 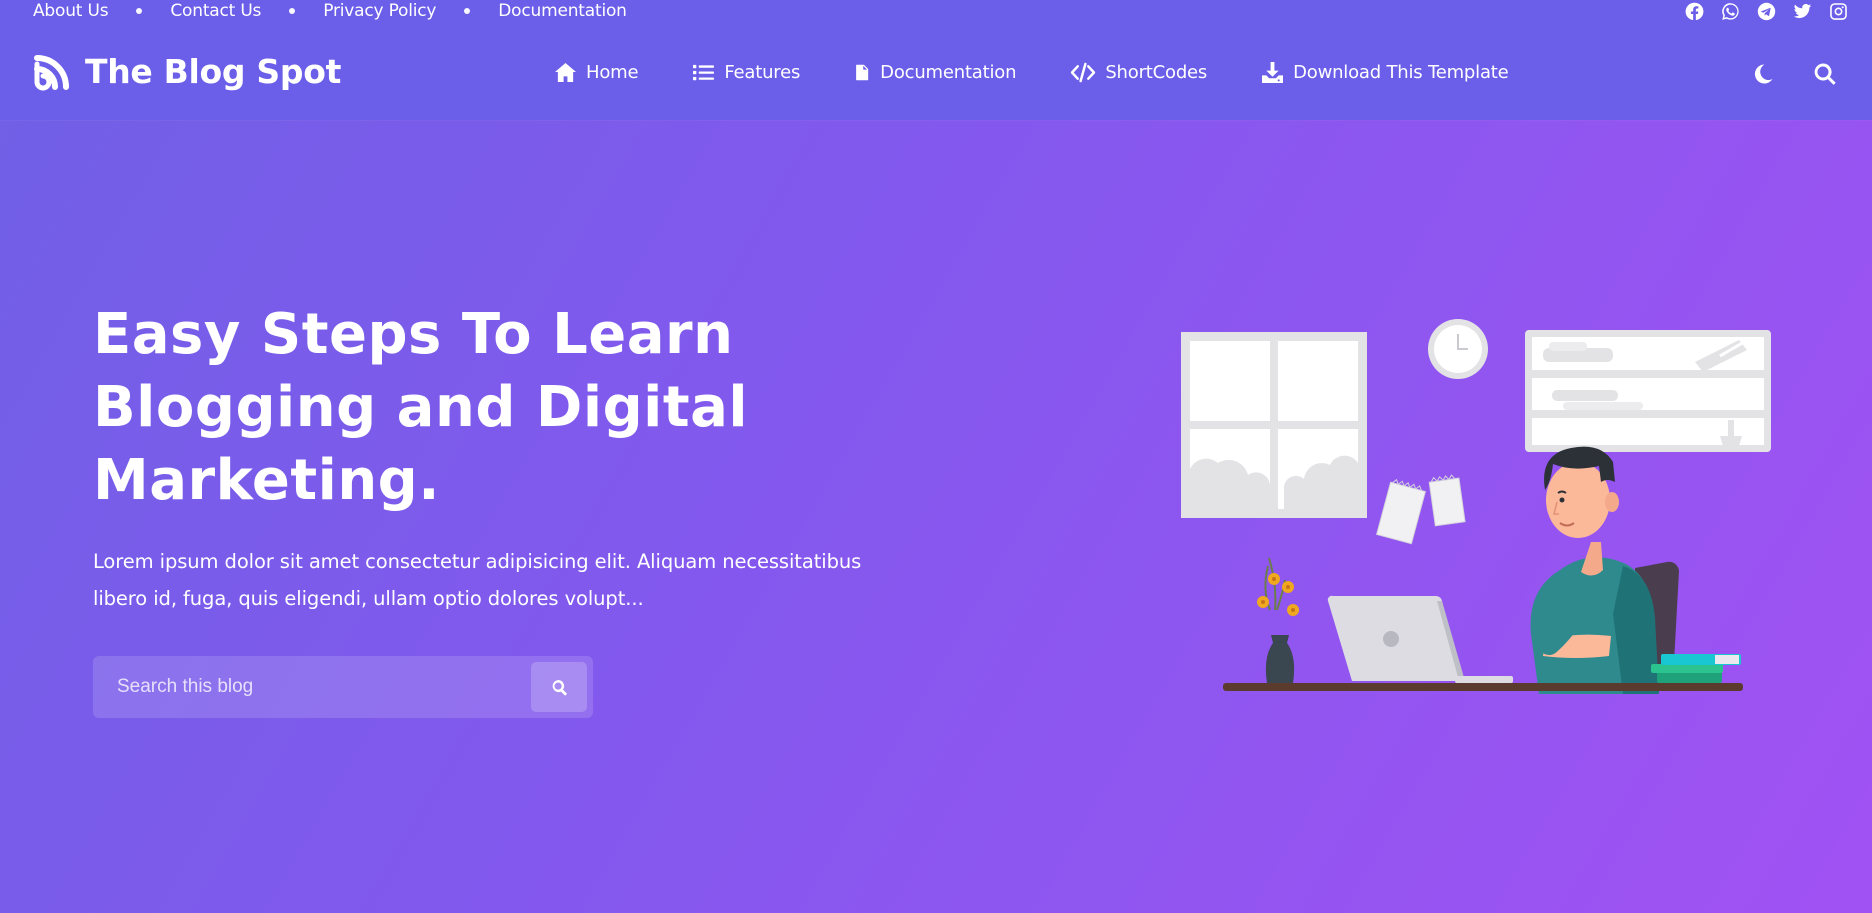 I want to click on nav-label: Home, so click(x=612, y=72).